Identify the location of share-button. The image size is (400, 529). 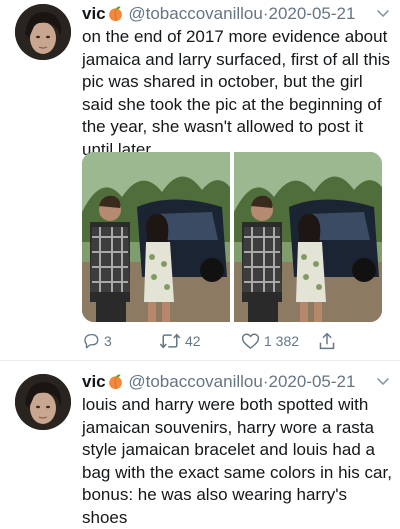
(327, 341).